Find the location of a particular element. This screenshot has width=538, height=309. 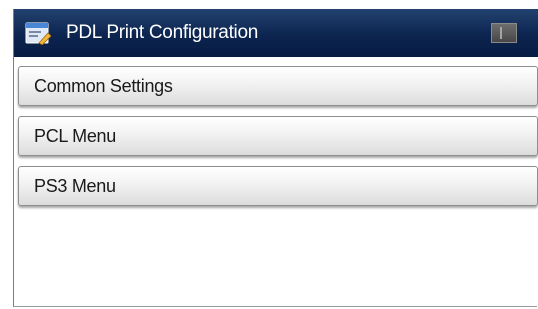

page-title: PDL Print Configuration is located at coordinates (162, 32).